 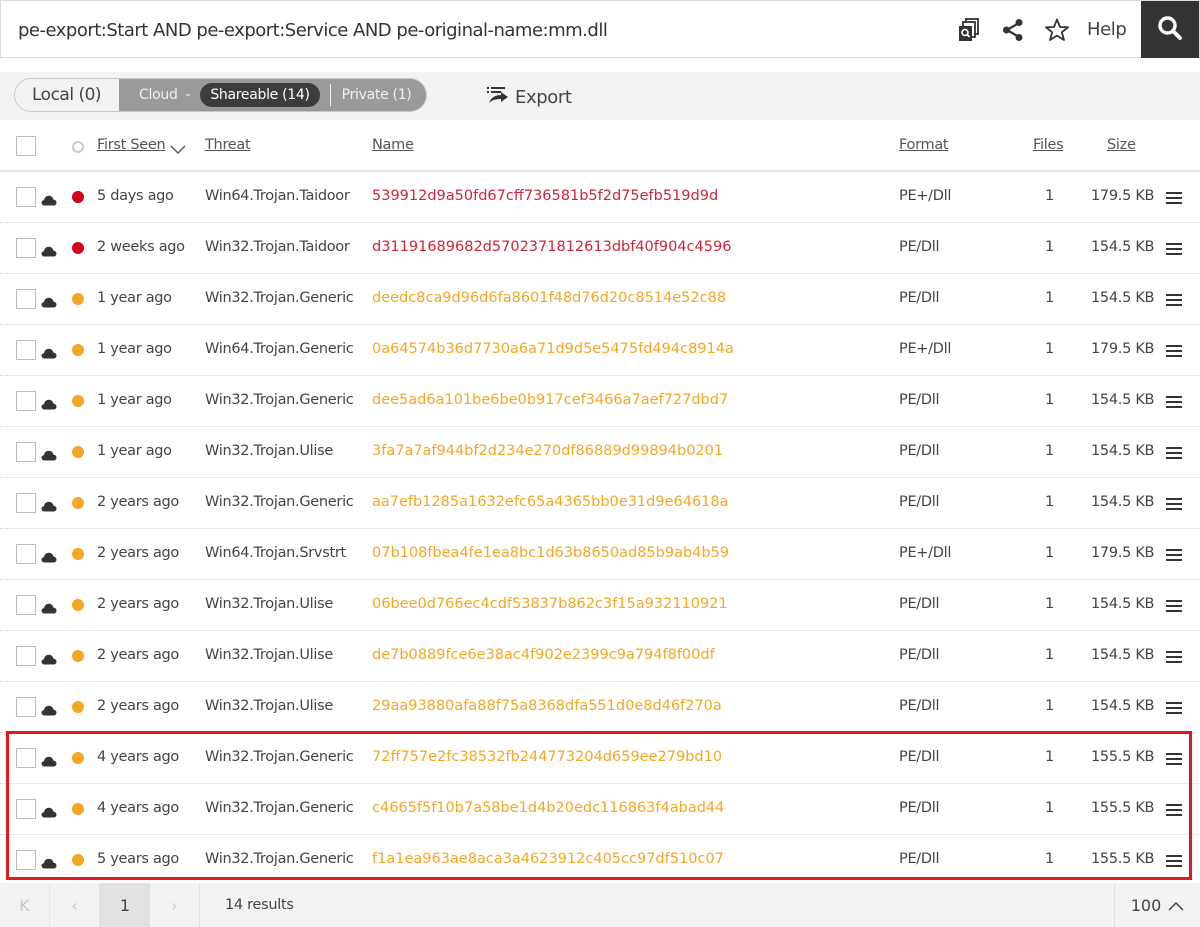 I want to click on column-size: Size, so click(x=1121, y=145).